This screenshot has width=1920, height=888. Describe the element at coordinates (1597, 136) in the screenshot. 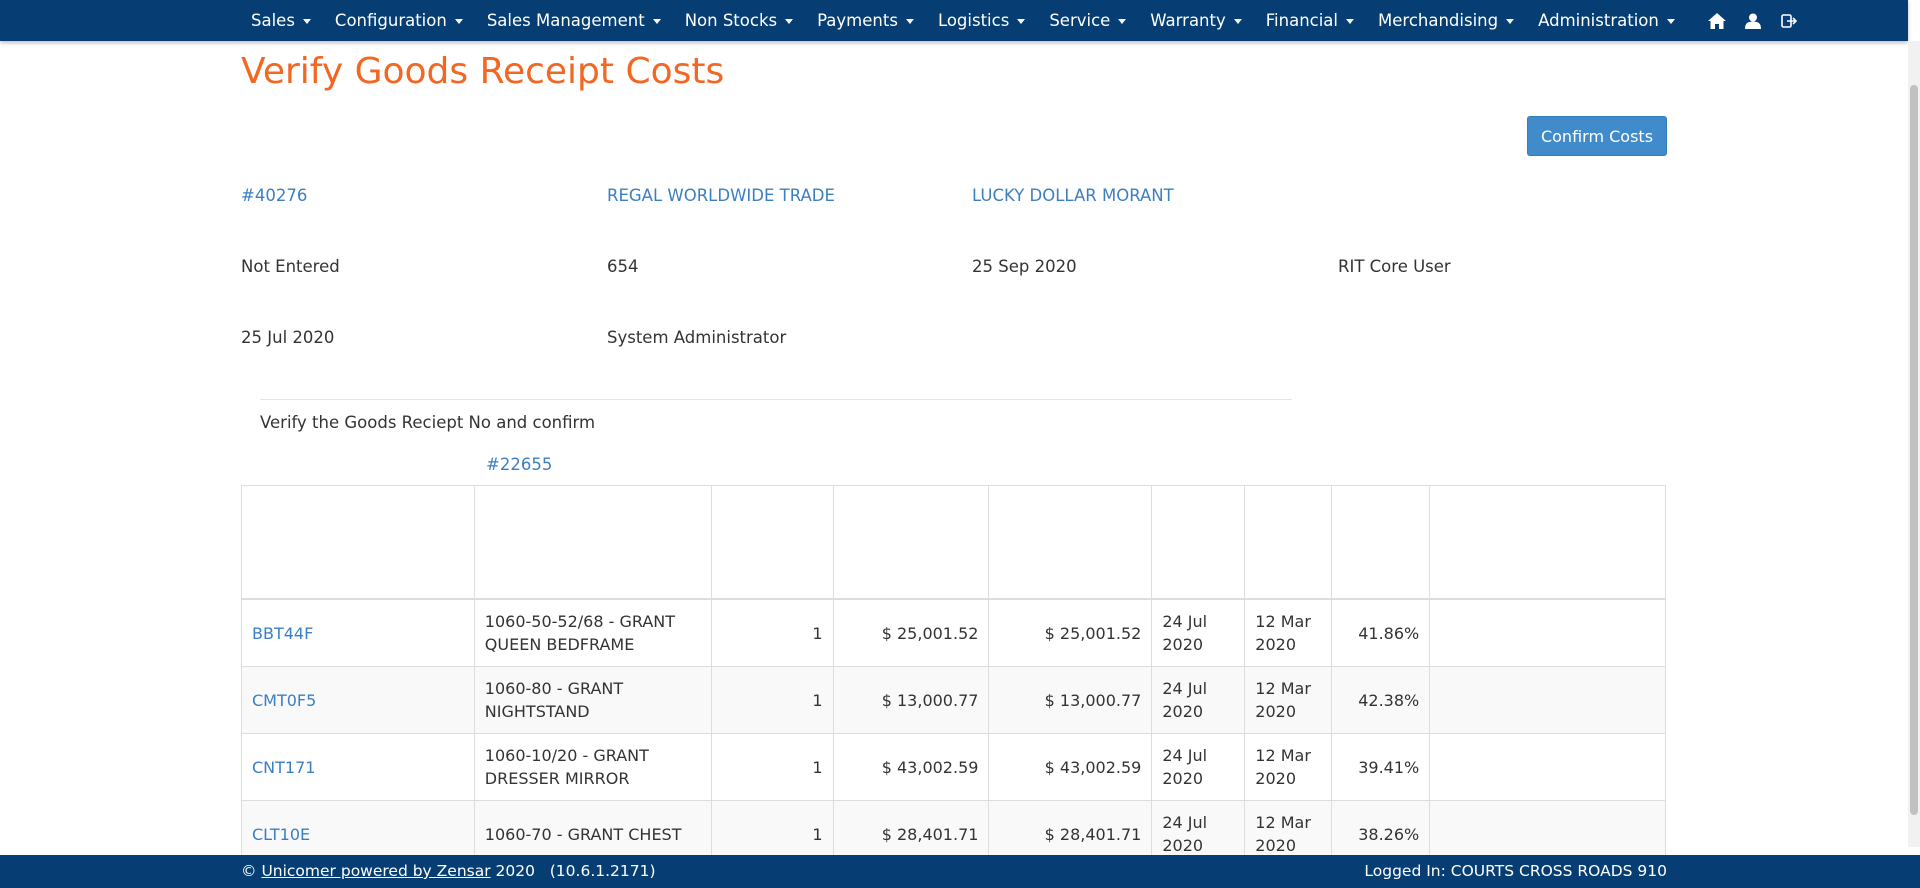

I see `confirm-costs-button: Confirm Costs` at that location.